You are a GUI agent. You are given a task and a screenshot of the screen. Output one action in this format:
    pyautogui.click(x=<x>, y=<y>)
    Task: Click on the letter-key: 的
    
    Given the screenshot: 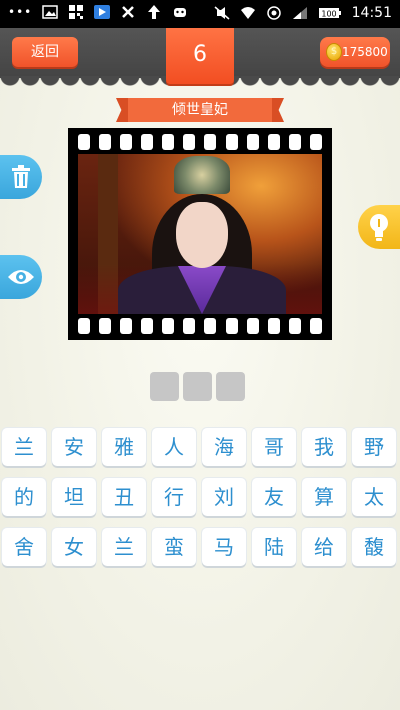 What is the action you would take?
    pyautogui.click(x=24, y=497)
    